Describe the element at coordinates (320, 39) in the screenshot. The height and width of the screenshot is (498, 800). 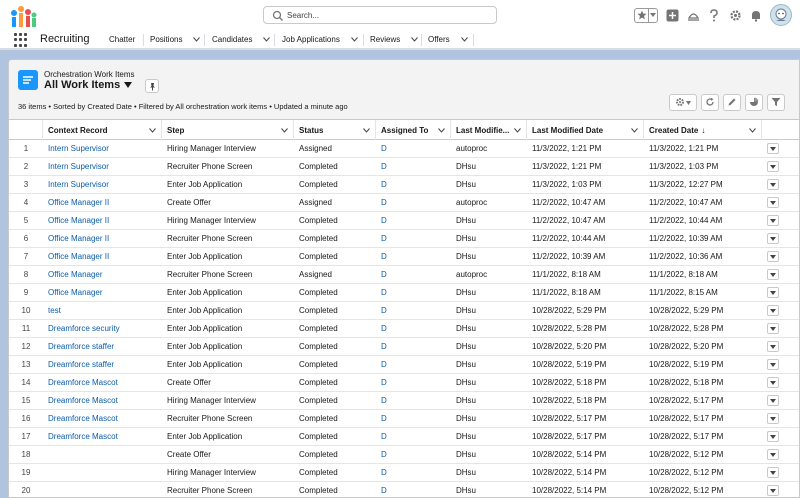
I see `tab-job-applications: Job Applications` at that location.